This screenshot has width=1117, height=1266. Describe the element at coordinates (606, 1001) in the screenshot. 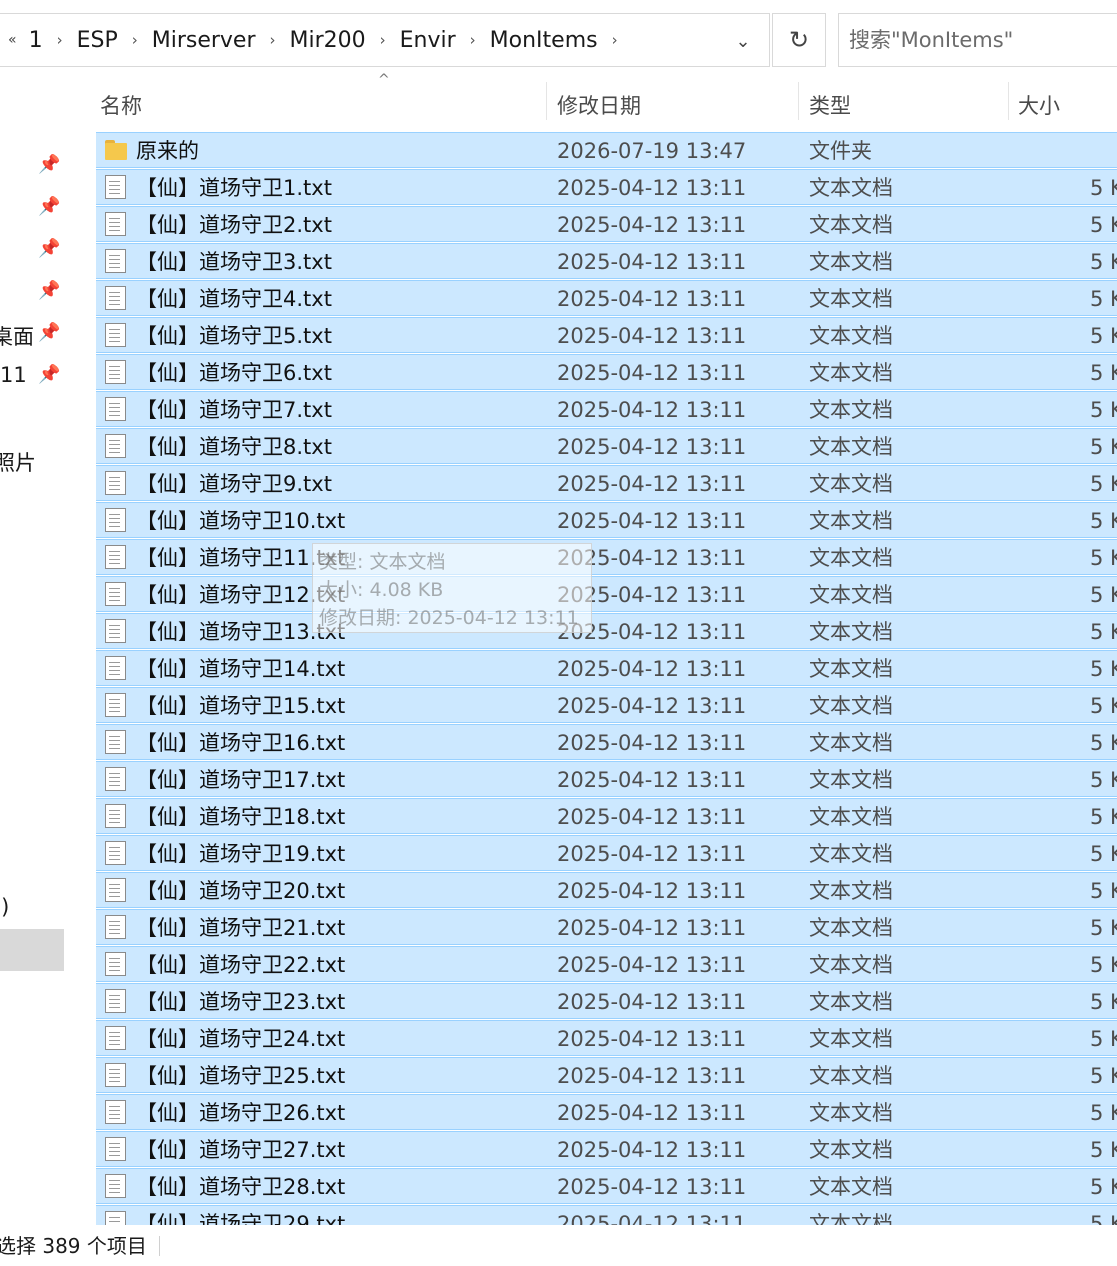

I see `file-row: 【仙】道场守卫23.txt 2025-04-12 13:11 文本文档 5 K` at that location.